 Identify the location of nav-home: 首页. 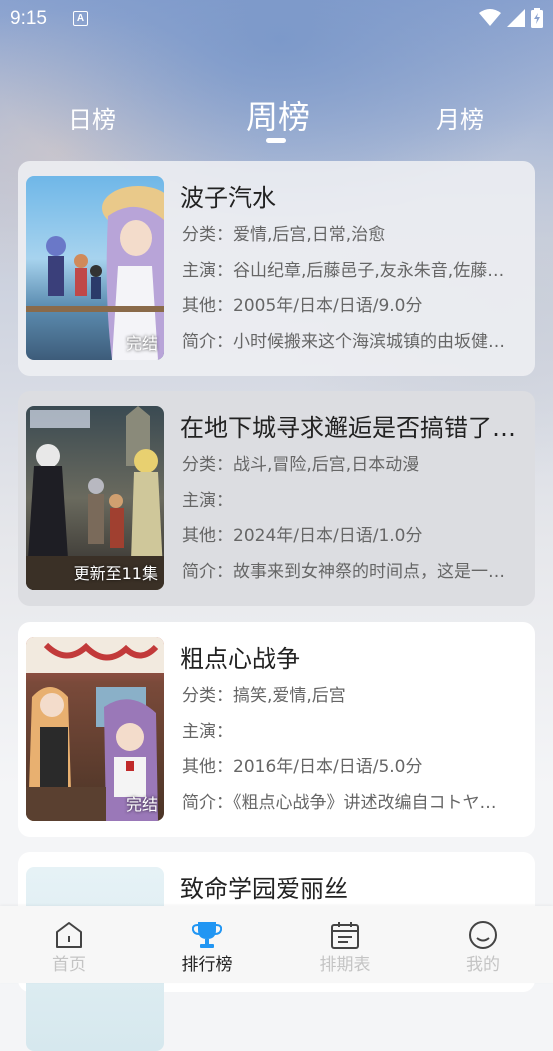
(69, 944).